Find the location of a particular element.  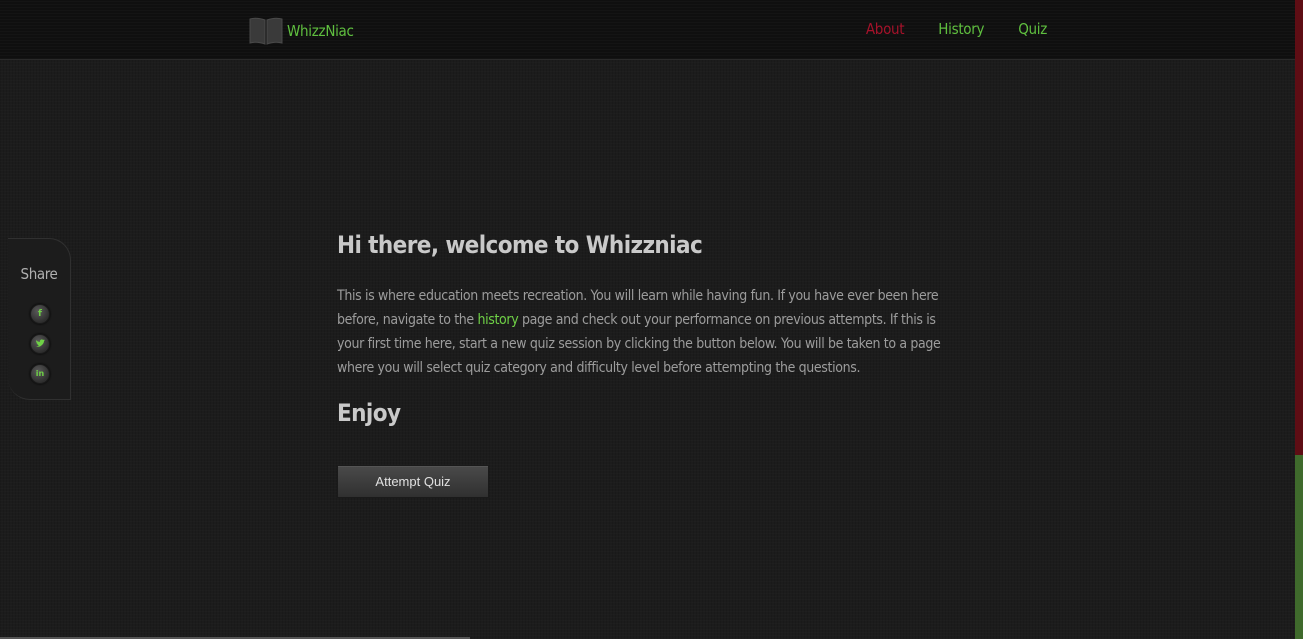

share-title: Share is located at coordinates (39, 274).